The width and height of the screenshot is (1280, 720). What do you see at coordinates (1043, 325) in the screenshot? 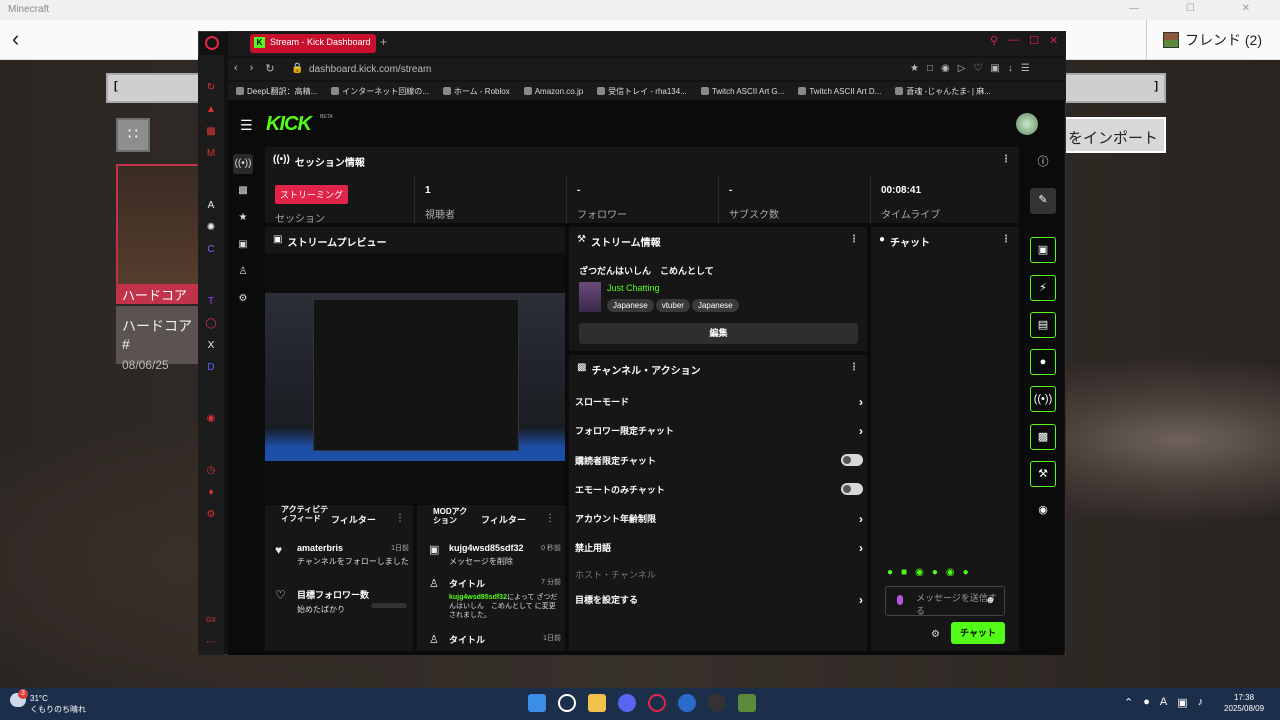
I see `document-icon: ▤` at bounding box center [1043, 325].